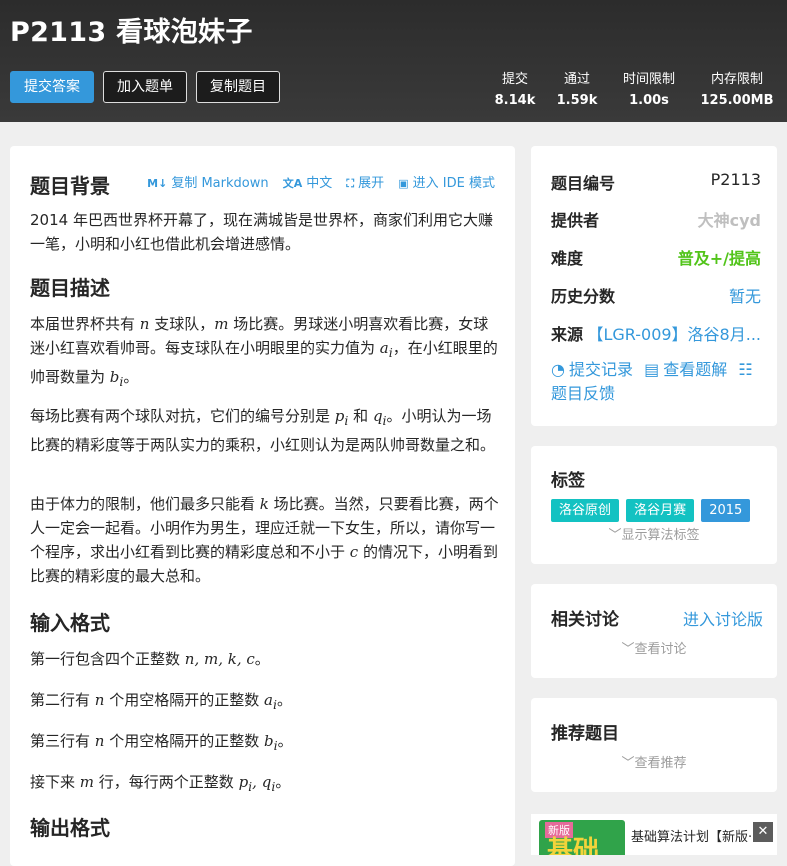 The width and height of the screenshot is (787, 866). Describe the element at coordinates (654, 631) in the screenshot. I see `discussion-card: 相关讨论 进入讨论版 ﹀查看讨论` at that location.